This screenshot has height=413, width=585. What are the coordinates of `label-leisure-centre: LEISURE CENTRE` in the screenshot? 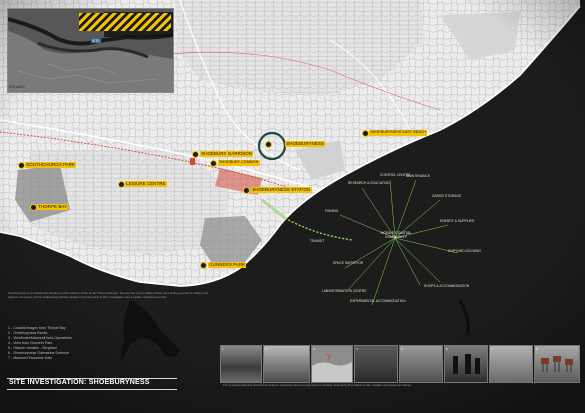 It's located at (146, 184).